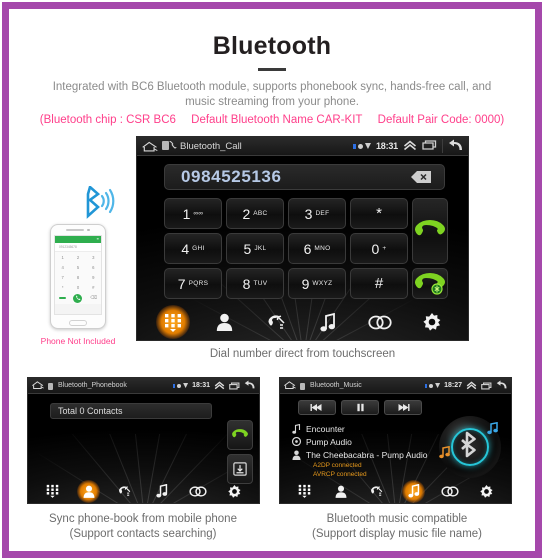 The height and width of the screenshot is (560, 544). I want to click on phone-not-included-note: Phone Not Included, so click(78, 341).